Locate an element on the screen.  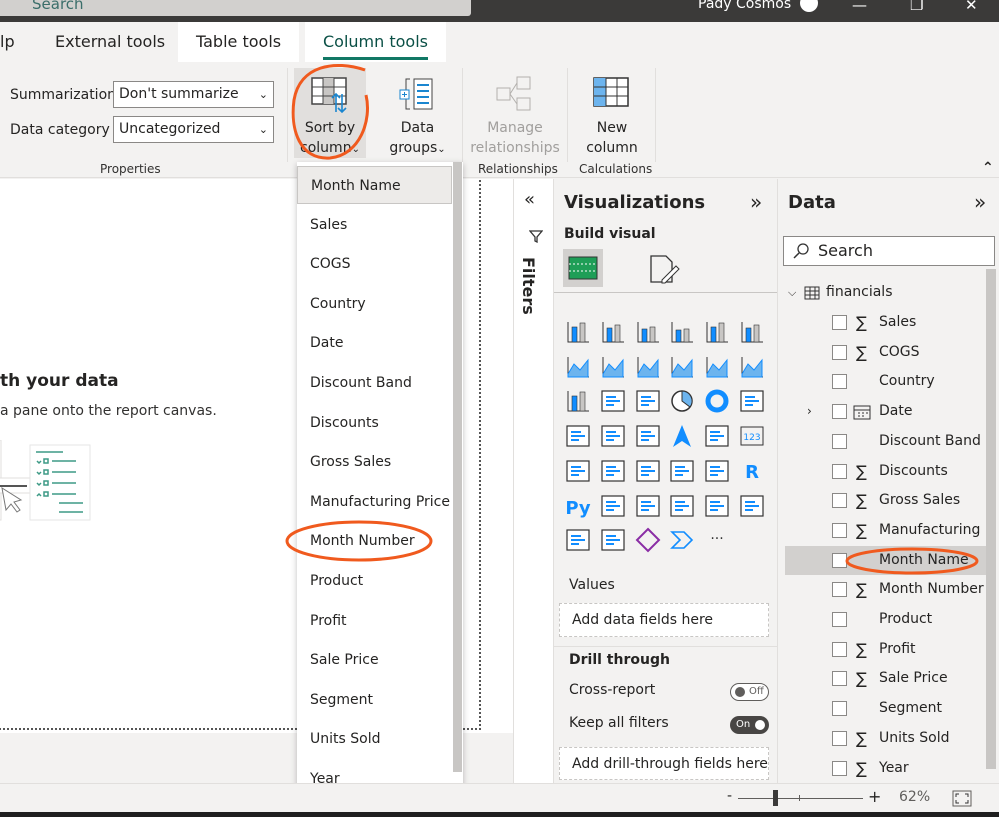
scatter-icon is located at coordinates (648, 401).